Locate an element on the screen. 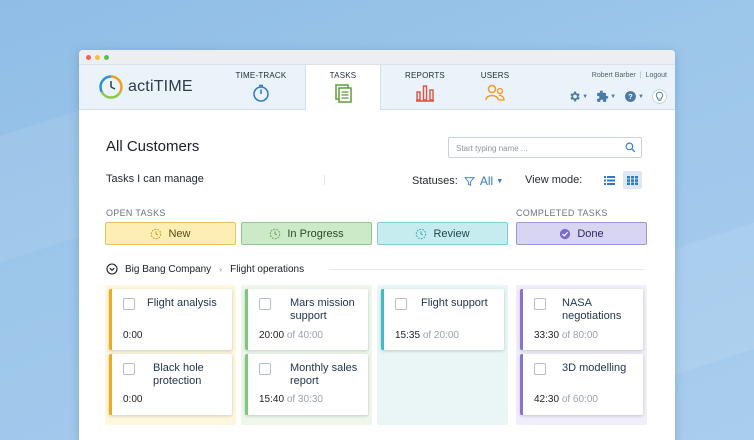  tasks-filter: Tasks I can manage is located at coordinates (155, 179).